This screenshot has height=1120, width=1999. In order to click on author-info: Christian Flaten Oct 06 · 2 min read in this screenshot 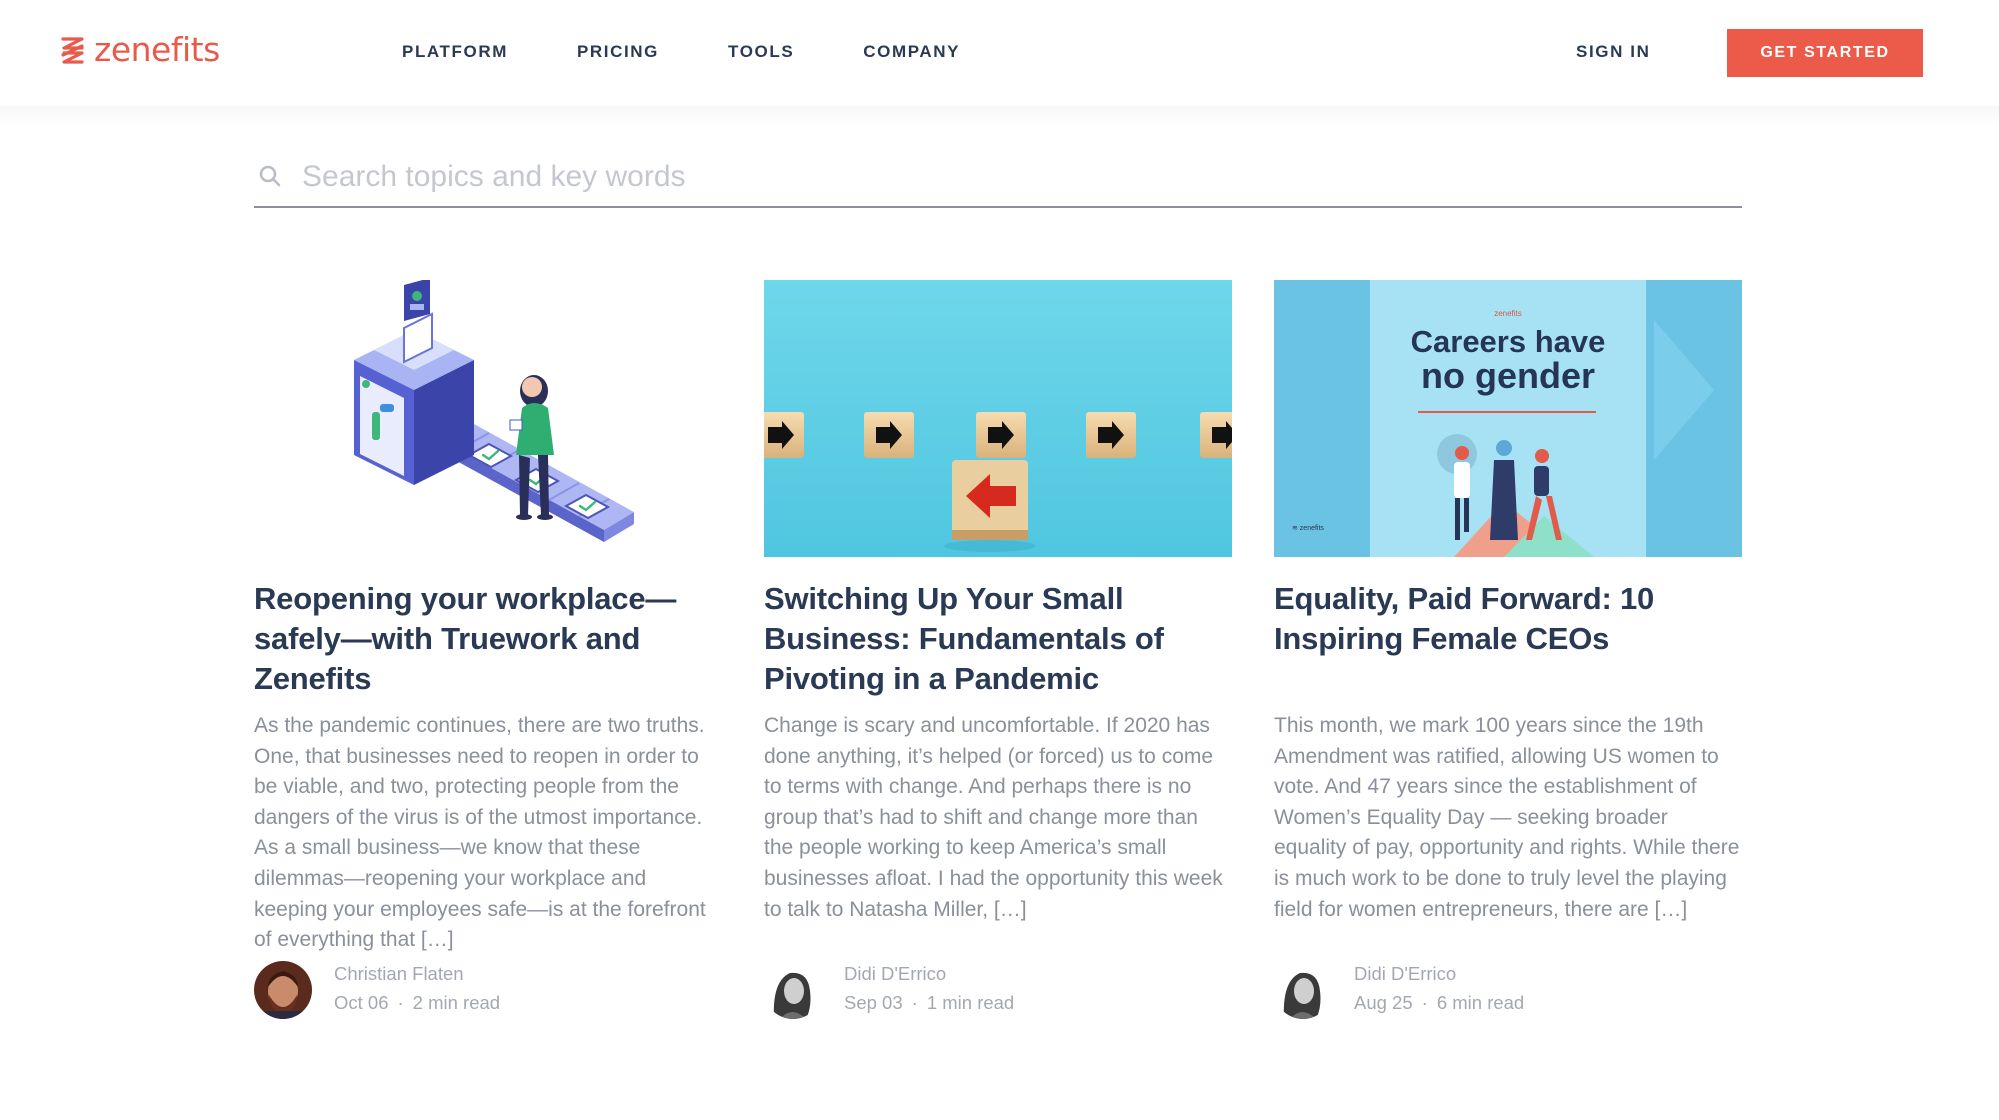, I will do `click(417, 990)`.